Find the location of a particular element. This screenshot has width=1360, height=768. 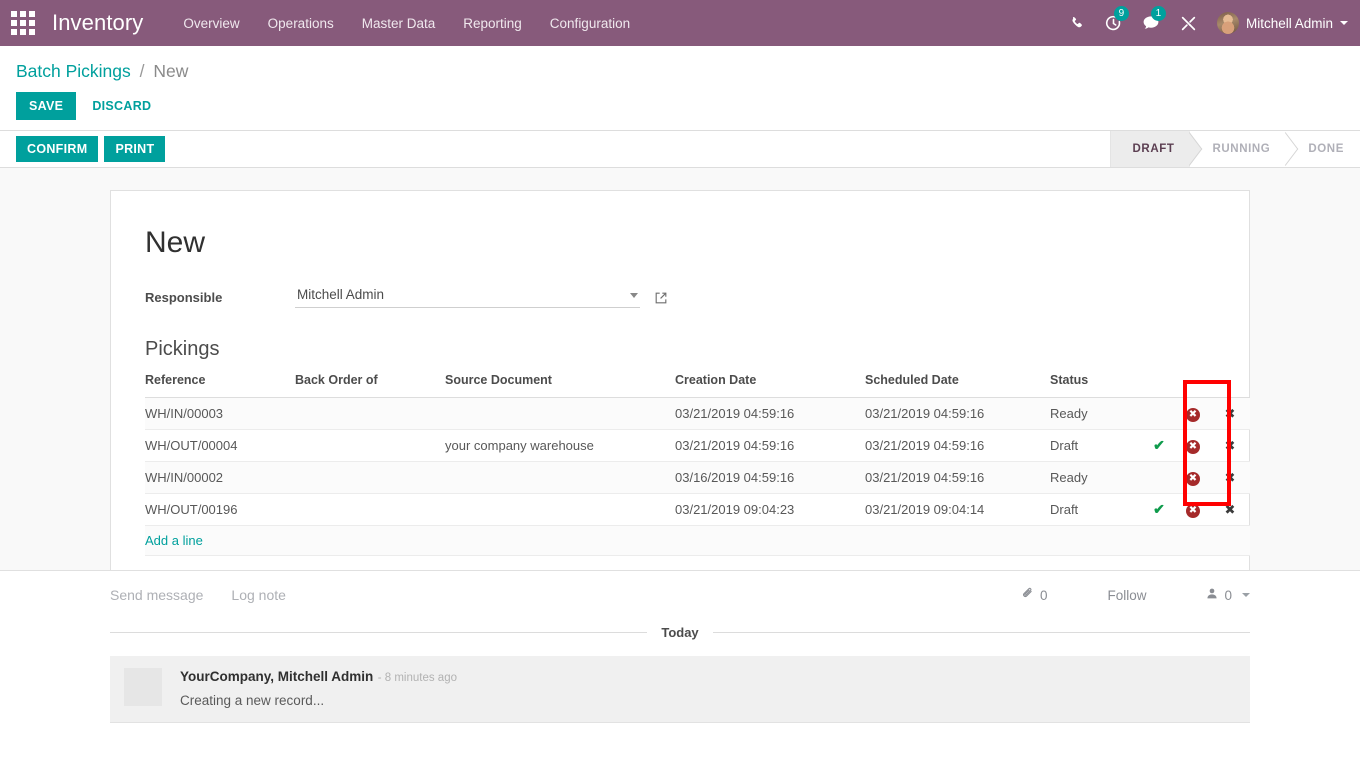

cell-reference: WH/OUT/00196 is located at coordinates (220, 509).